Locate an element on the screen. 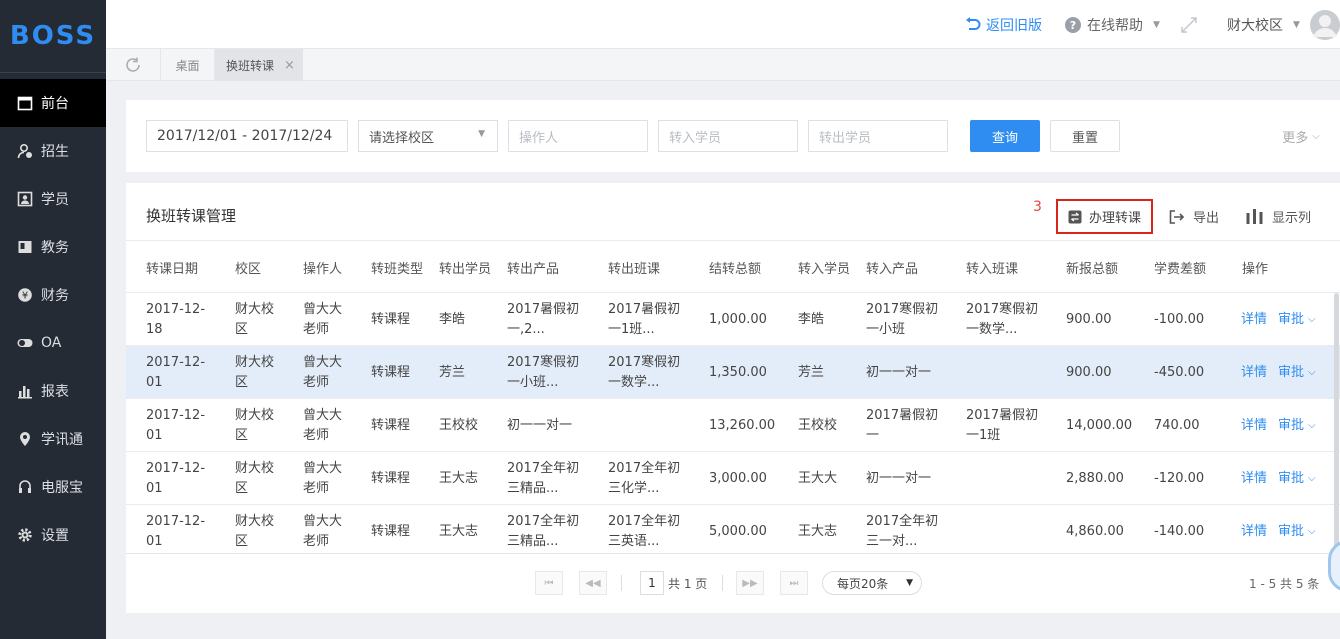 The height and width of the screenshot is (639, 1340). calendar-icon is located at coordinates (25, 103).